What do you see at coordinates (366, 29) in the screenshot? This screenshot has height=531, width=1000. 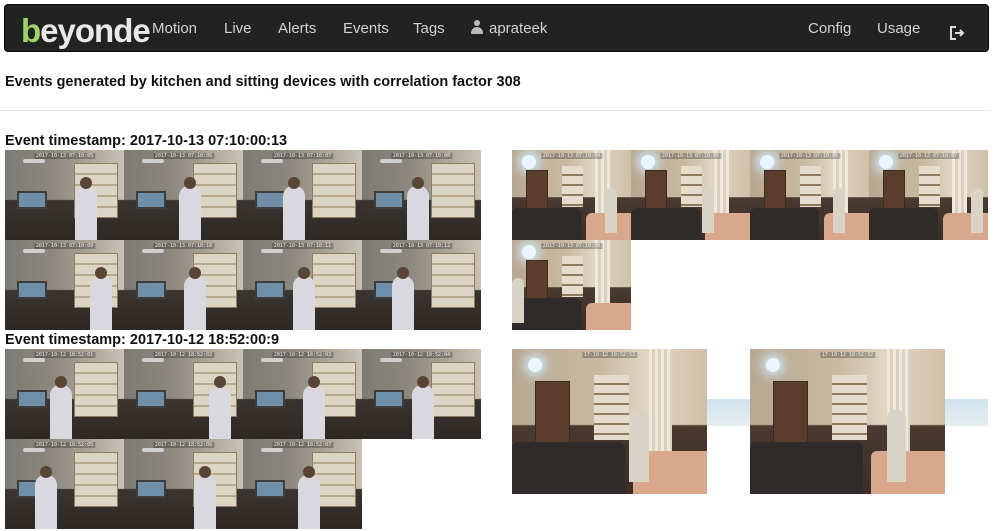 I see `nav-events: Events` at bounding box center [366, 29].